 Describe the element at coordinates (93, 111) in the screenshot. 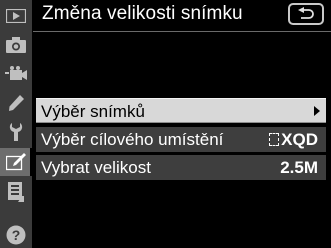

I see `menu-item-label: Výběr snímků` at that location.